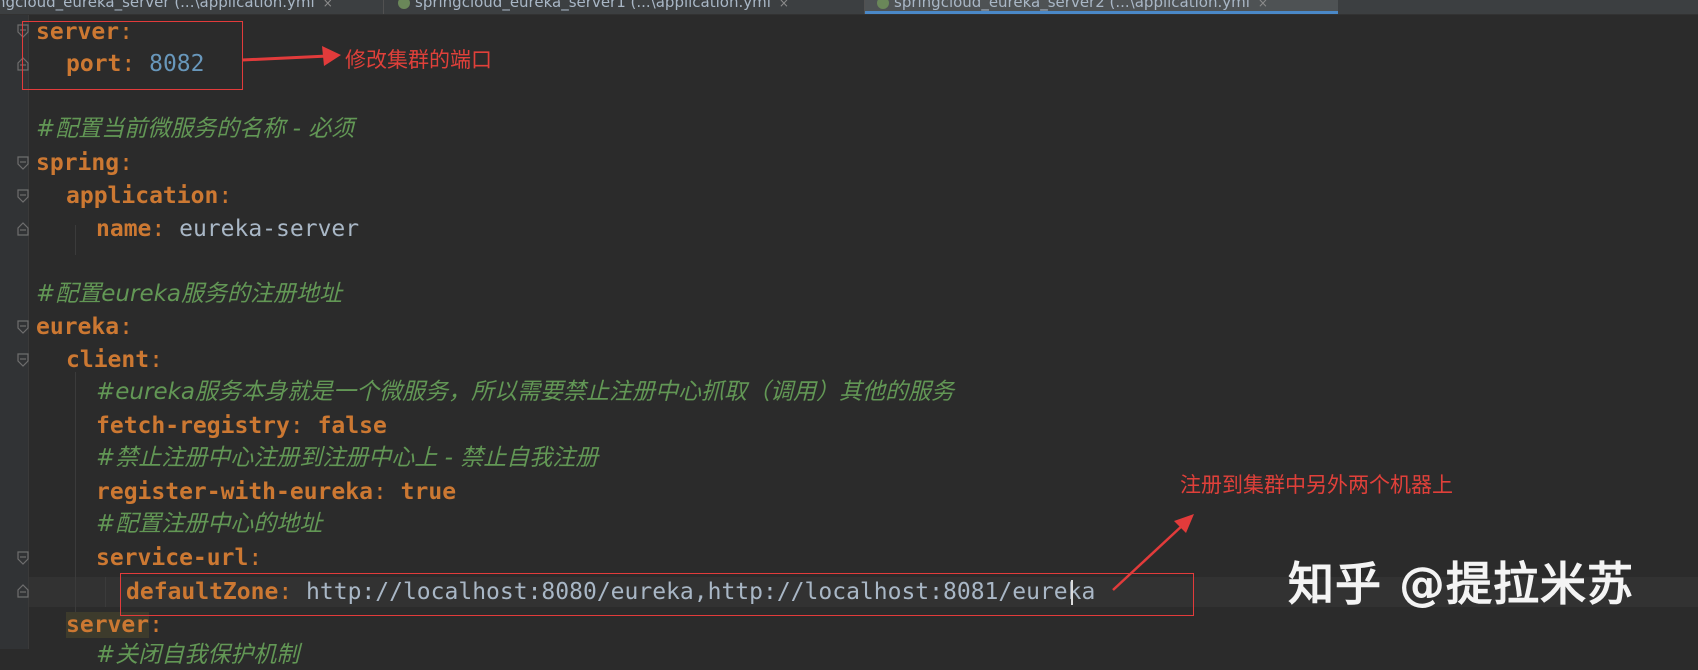 The width and height of the screenshot is (1698, 670). I want to click on arrowhead, so click(331, 56).